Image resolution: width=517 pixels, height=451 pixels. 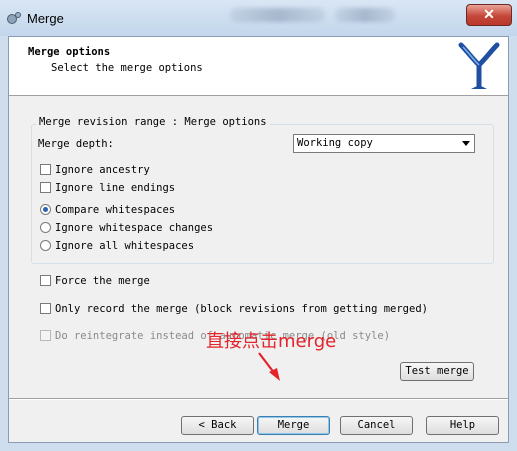 I want to click on merge-depth-label: Merge depth:, so click(x=76, y=144).